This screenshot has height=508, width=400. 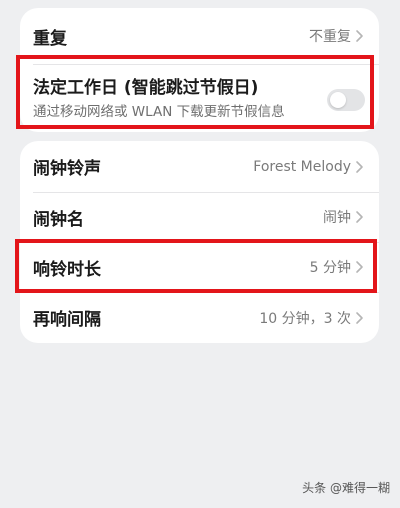 I want to click on ring-duration-label: 响铃时长, so click(x=67, y=269).